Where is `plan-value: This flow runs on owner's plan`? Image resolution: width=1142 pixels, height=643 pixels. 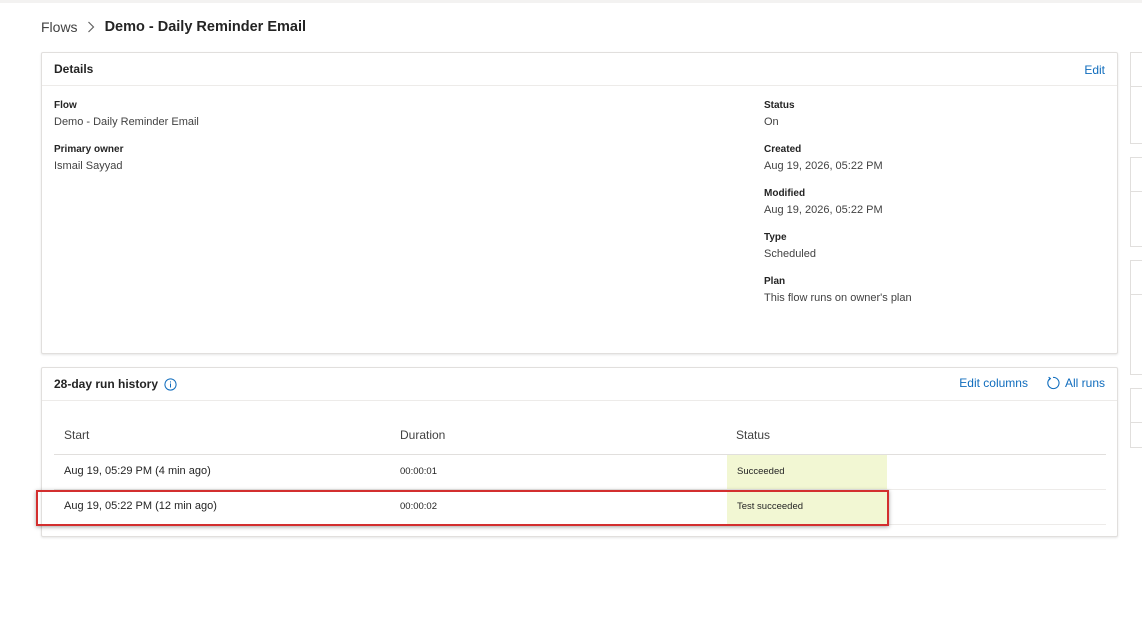
plan-value: This flow runs on owner's plan is located at coordinates (838, 298).